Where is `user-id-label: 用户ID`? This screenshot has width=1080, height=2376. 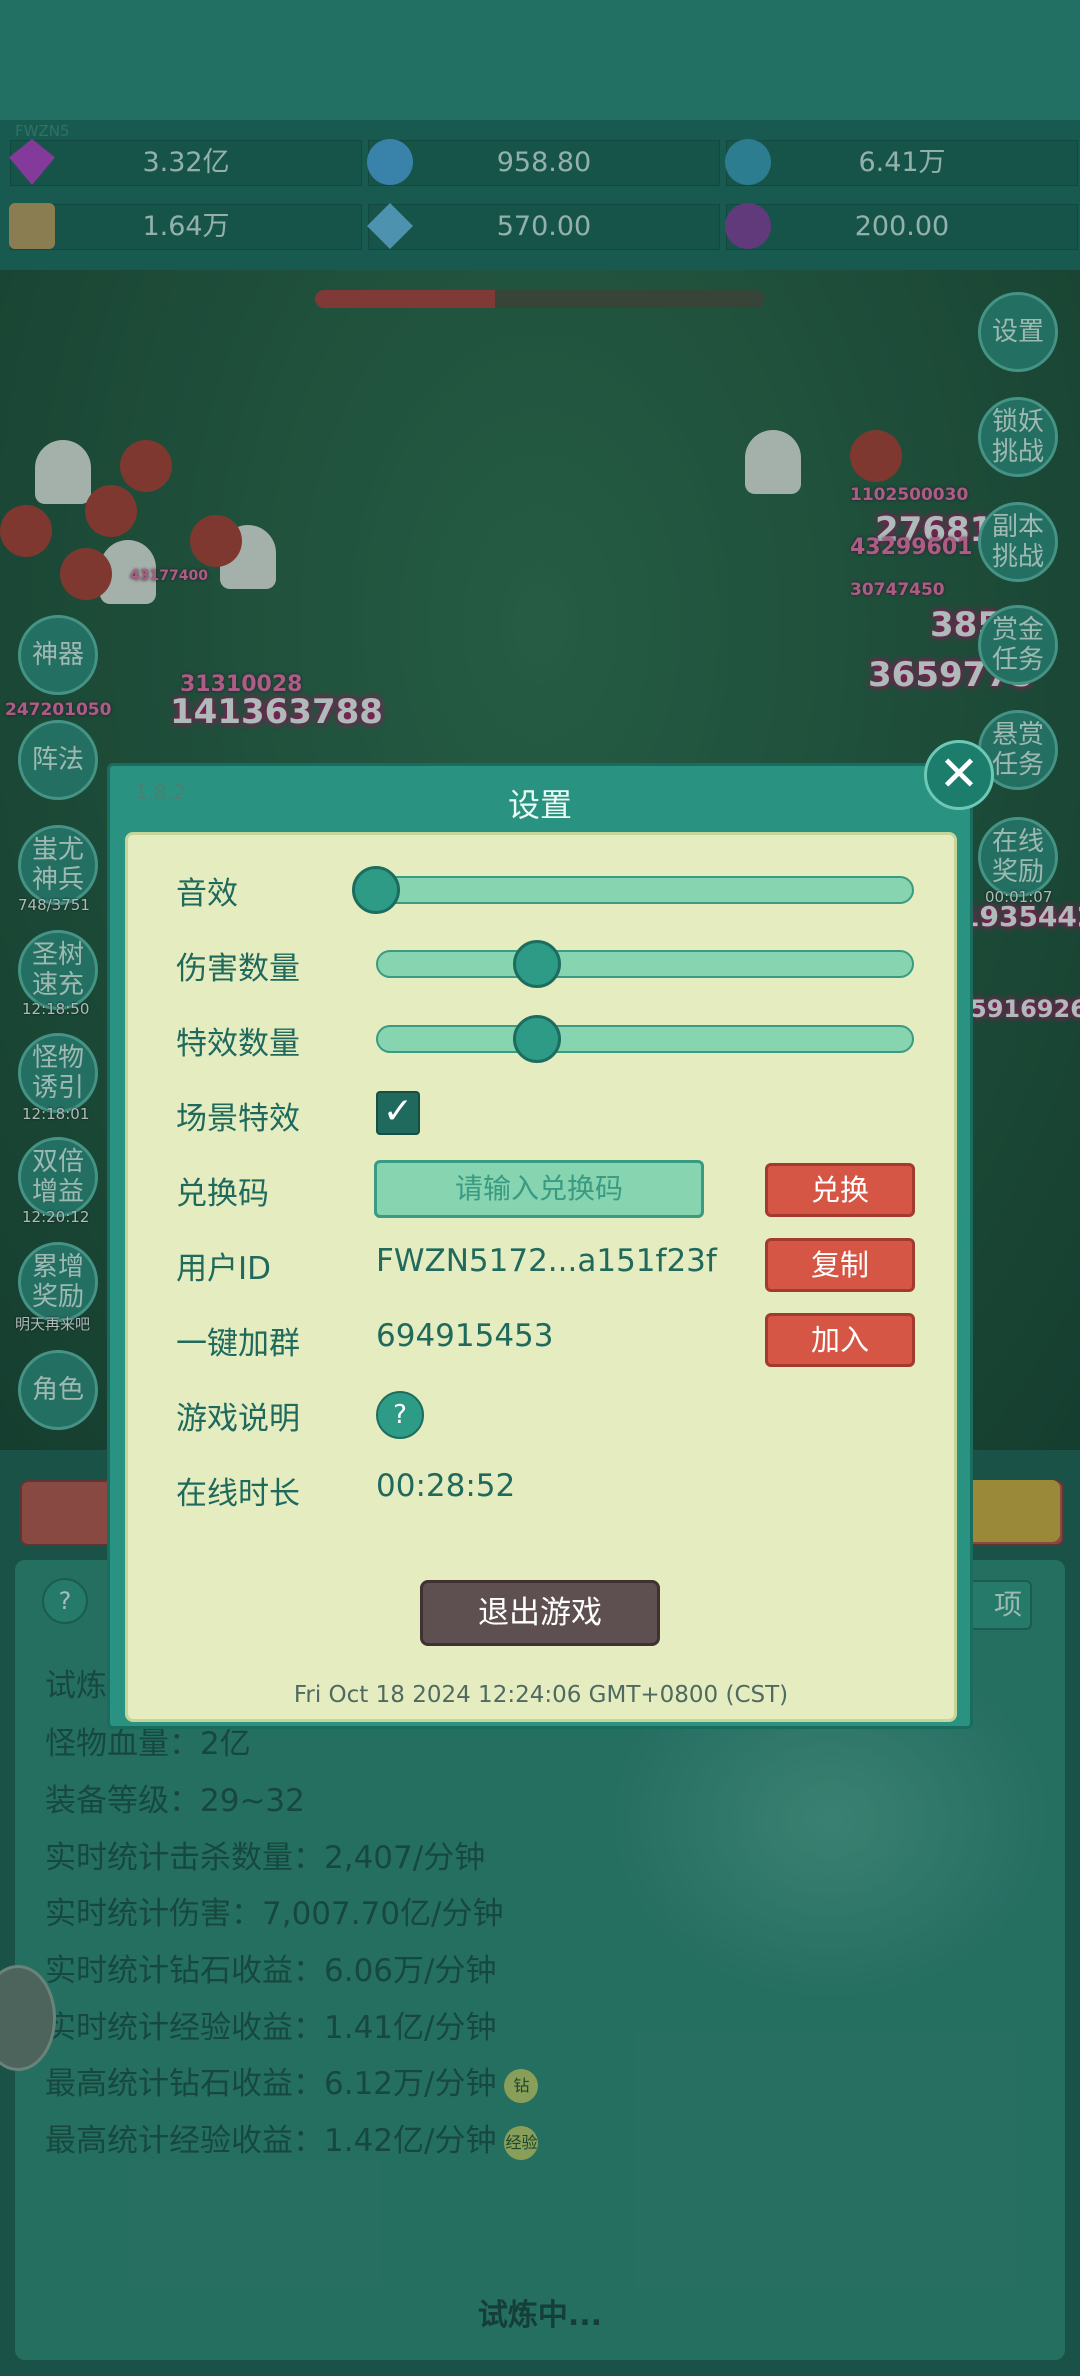
user-id-label: 用户ID is located at coordinates (224, 1269).